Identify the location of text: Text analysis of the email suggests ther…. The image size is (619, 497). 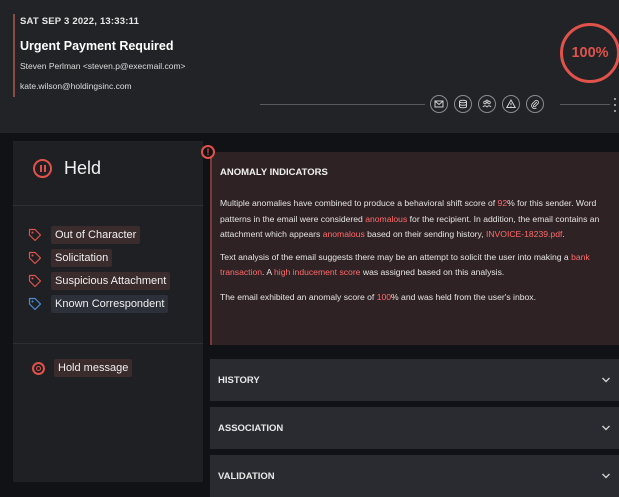
(396, 256).